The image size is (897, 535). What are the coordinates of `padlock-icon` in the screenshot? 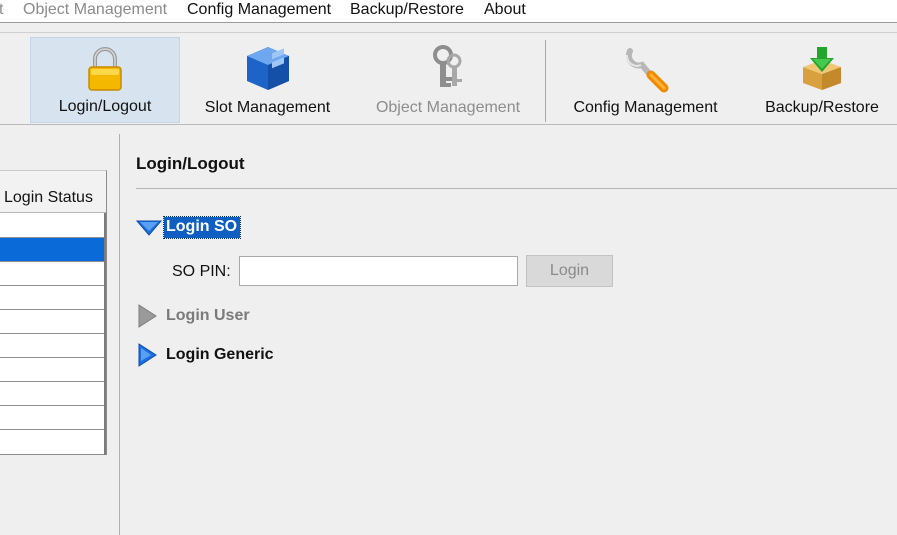 It's located at (105, 69).